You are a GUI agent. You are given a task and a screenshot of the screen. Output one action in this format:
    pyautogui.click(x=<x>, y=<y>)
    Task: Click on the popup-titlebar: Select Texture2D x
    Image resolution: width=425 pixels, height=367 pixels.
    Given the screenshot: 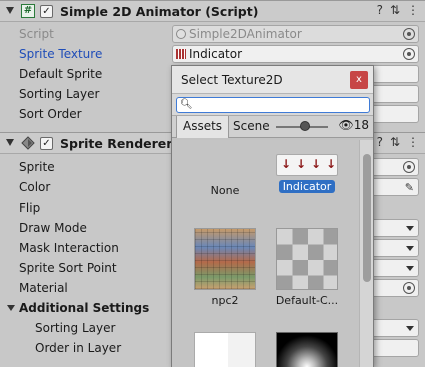 What is the action you would take?
    pyautogui.click(x=272, y=80)
    